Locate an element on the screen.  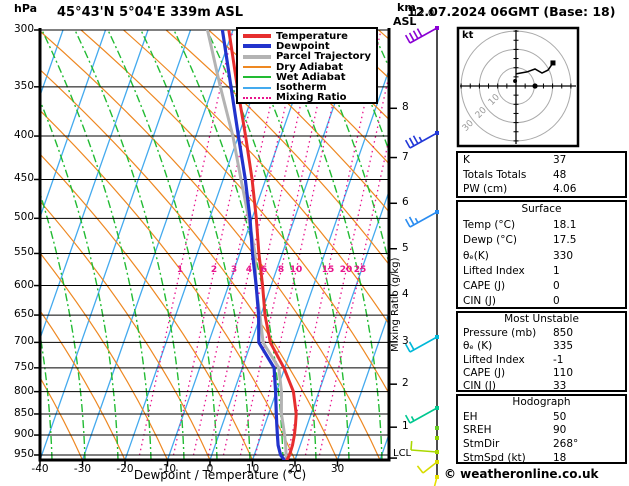
stat-label: StmSpd (kt) is located at coordinates (494, 457).